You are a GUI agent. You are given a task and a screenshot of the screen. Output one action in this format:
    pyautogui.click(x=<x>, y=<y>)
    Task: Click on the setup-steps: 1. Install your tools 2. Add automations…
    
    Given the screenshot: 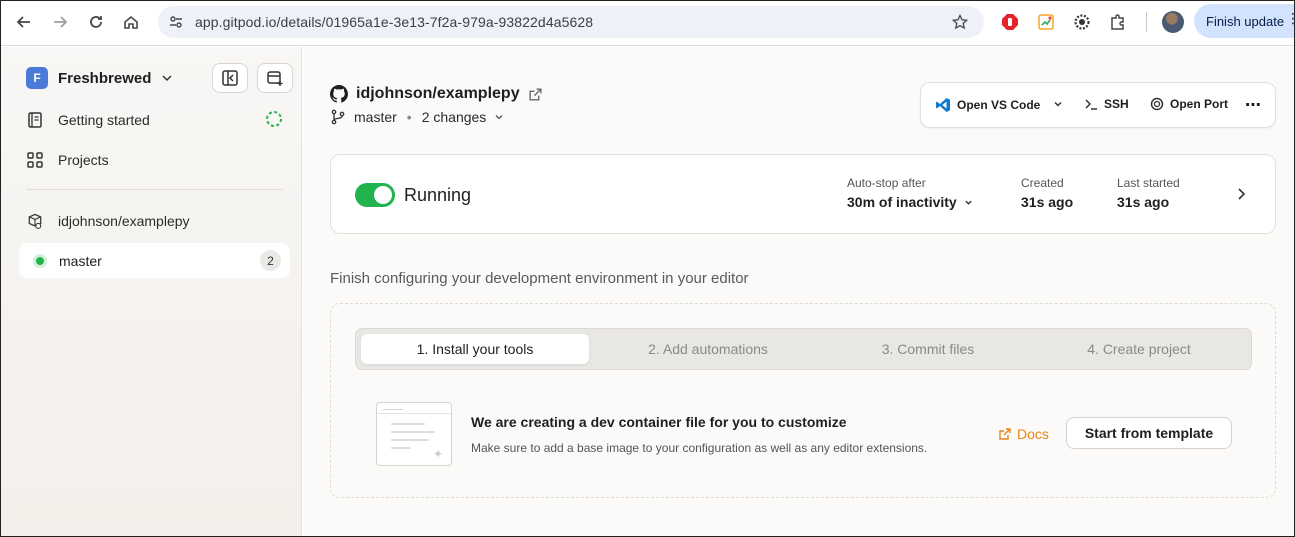 What is the action you would take?
    pyautogui.click(x=803, y=349)
    